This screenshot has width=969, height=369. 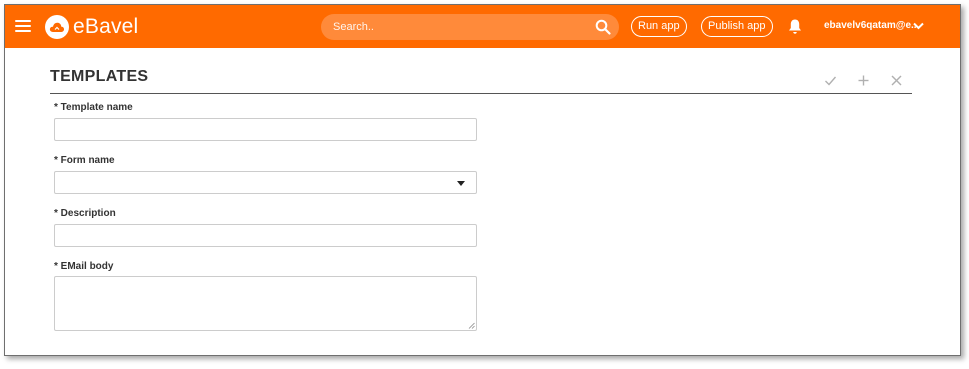 What do you see at coordinates (265, 129) in the screenshot?
I see `template-name-input` at bounding box center [265, 129].